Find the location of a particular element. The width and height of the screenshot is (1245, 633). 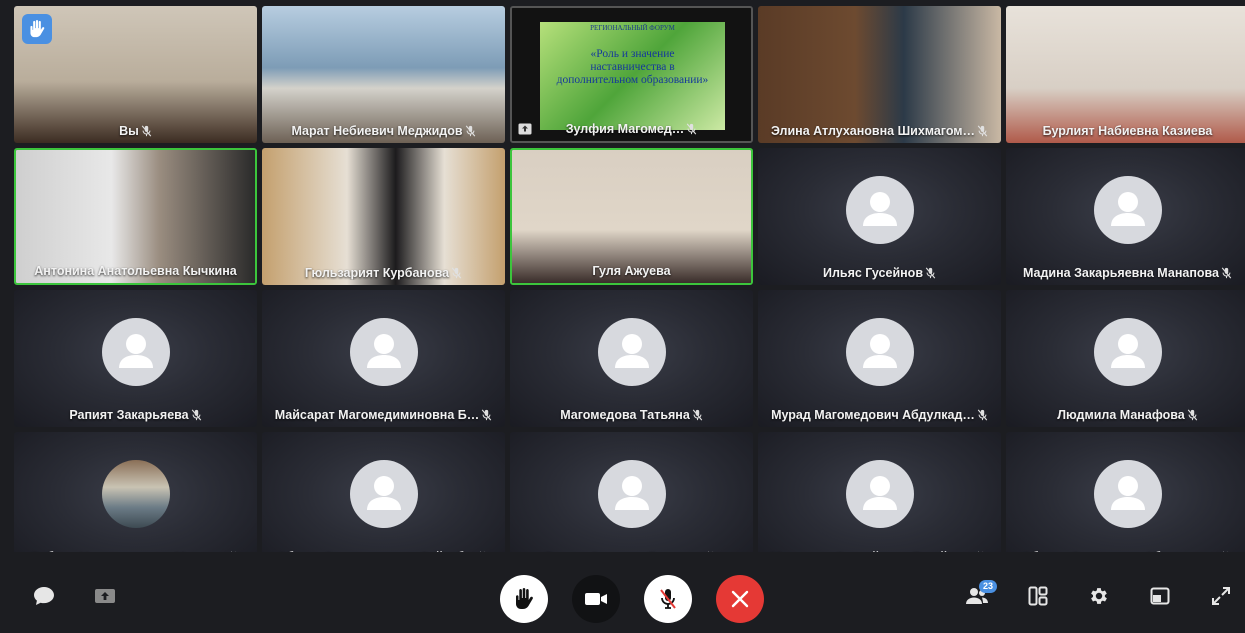

picture-in-picture-icon is located at coordinates (1160, 596).